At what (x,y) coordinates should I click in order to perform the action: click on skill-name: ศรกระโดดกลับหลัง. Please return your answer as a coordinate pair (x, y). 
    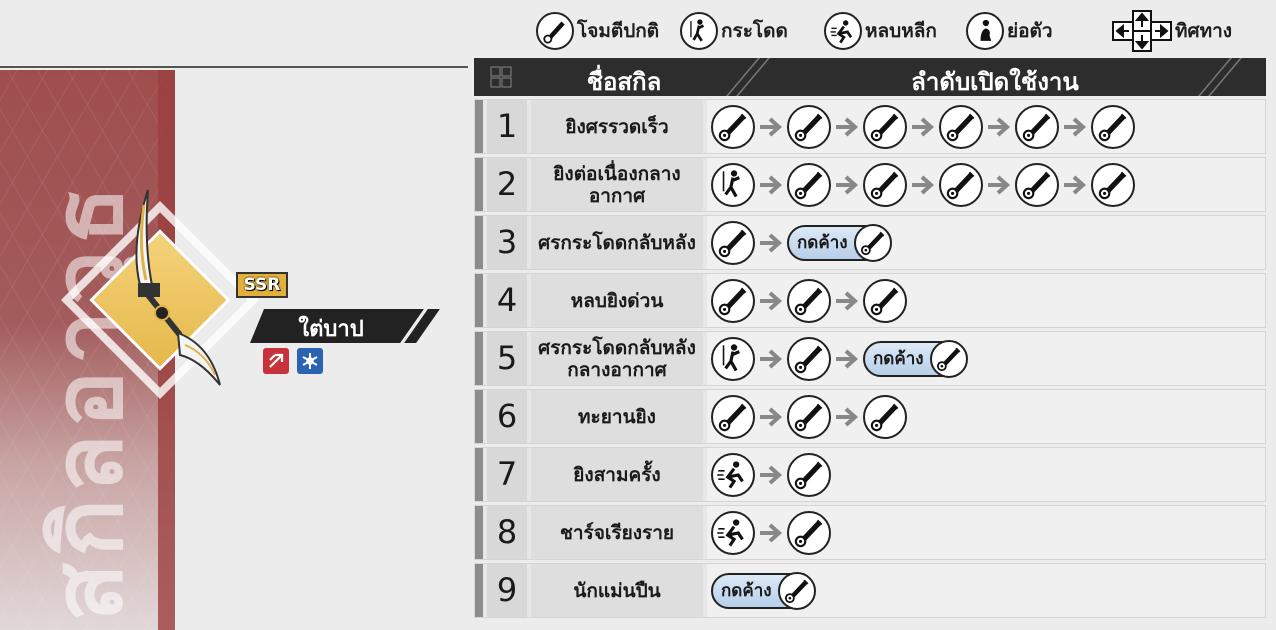
    Looking at the image, I should click on (617, 242).